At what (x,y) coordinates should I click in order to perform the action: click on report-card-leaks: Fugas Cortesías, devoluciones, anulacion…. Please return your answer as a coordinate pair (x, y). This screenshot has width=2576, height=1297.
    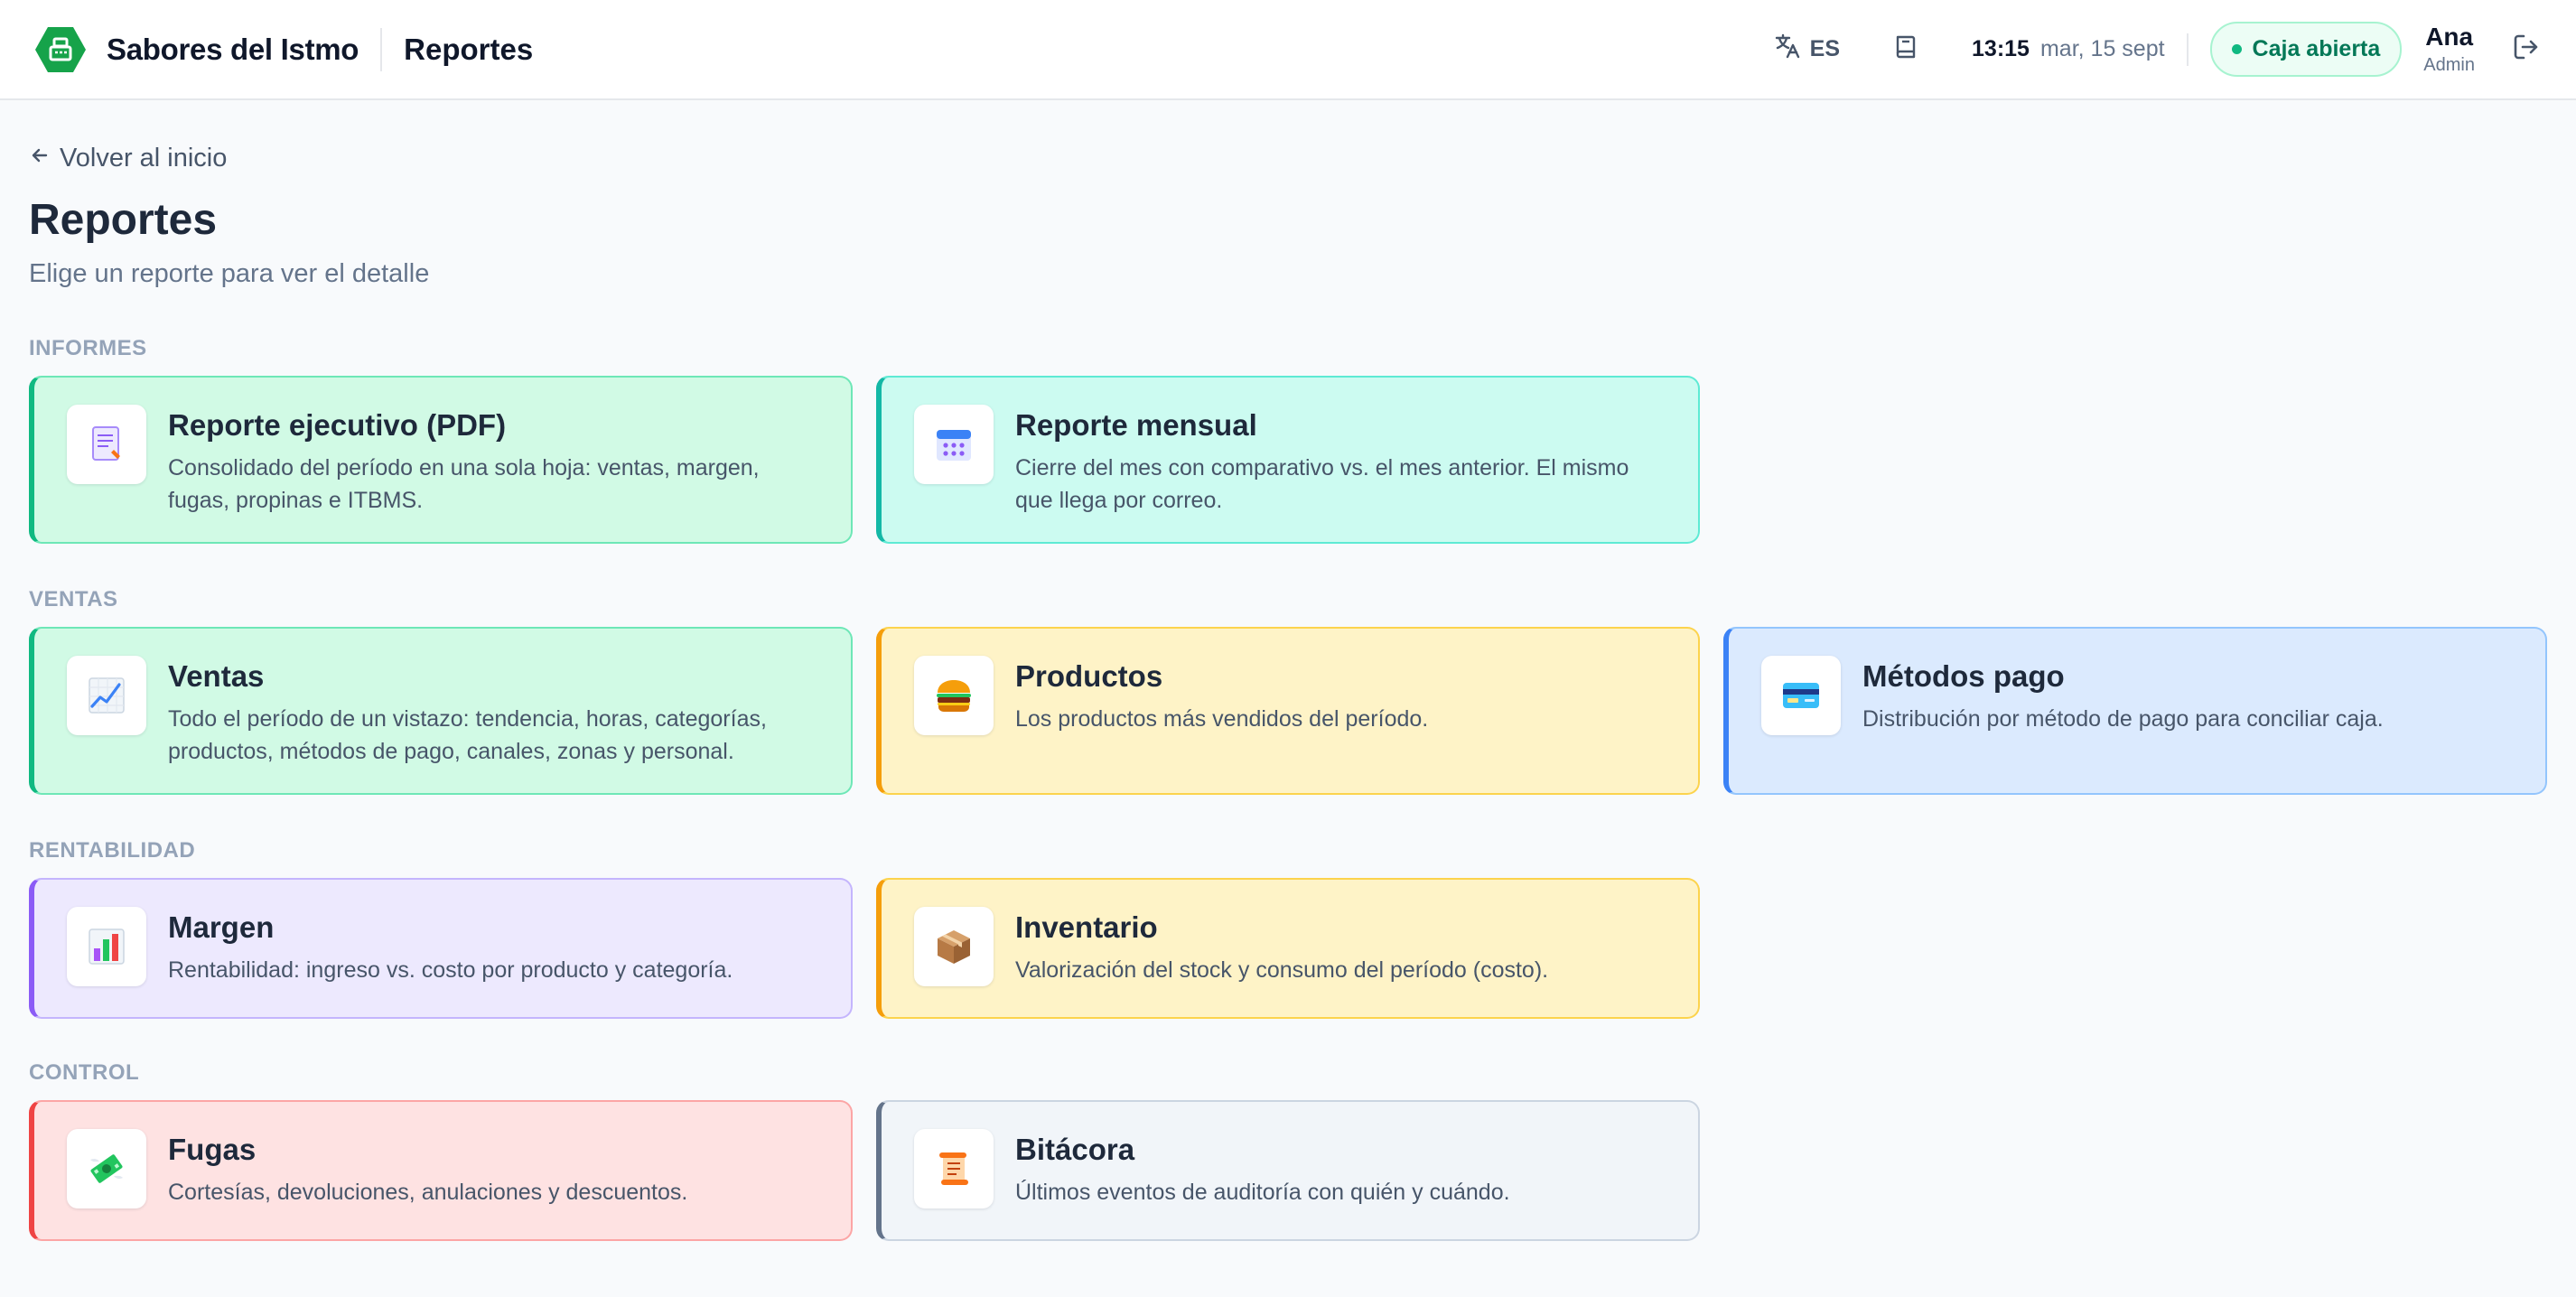
    Looking at the image, I should click on (441, 1170).